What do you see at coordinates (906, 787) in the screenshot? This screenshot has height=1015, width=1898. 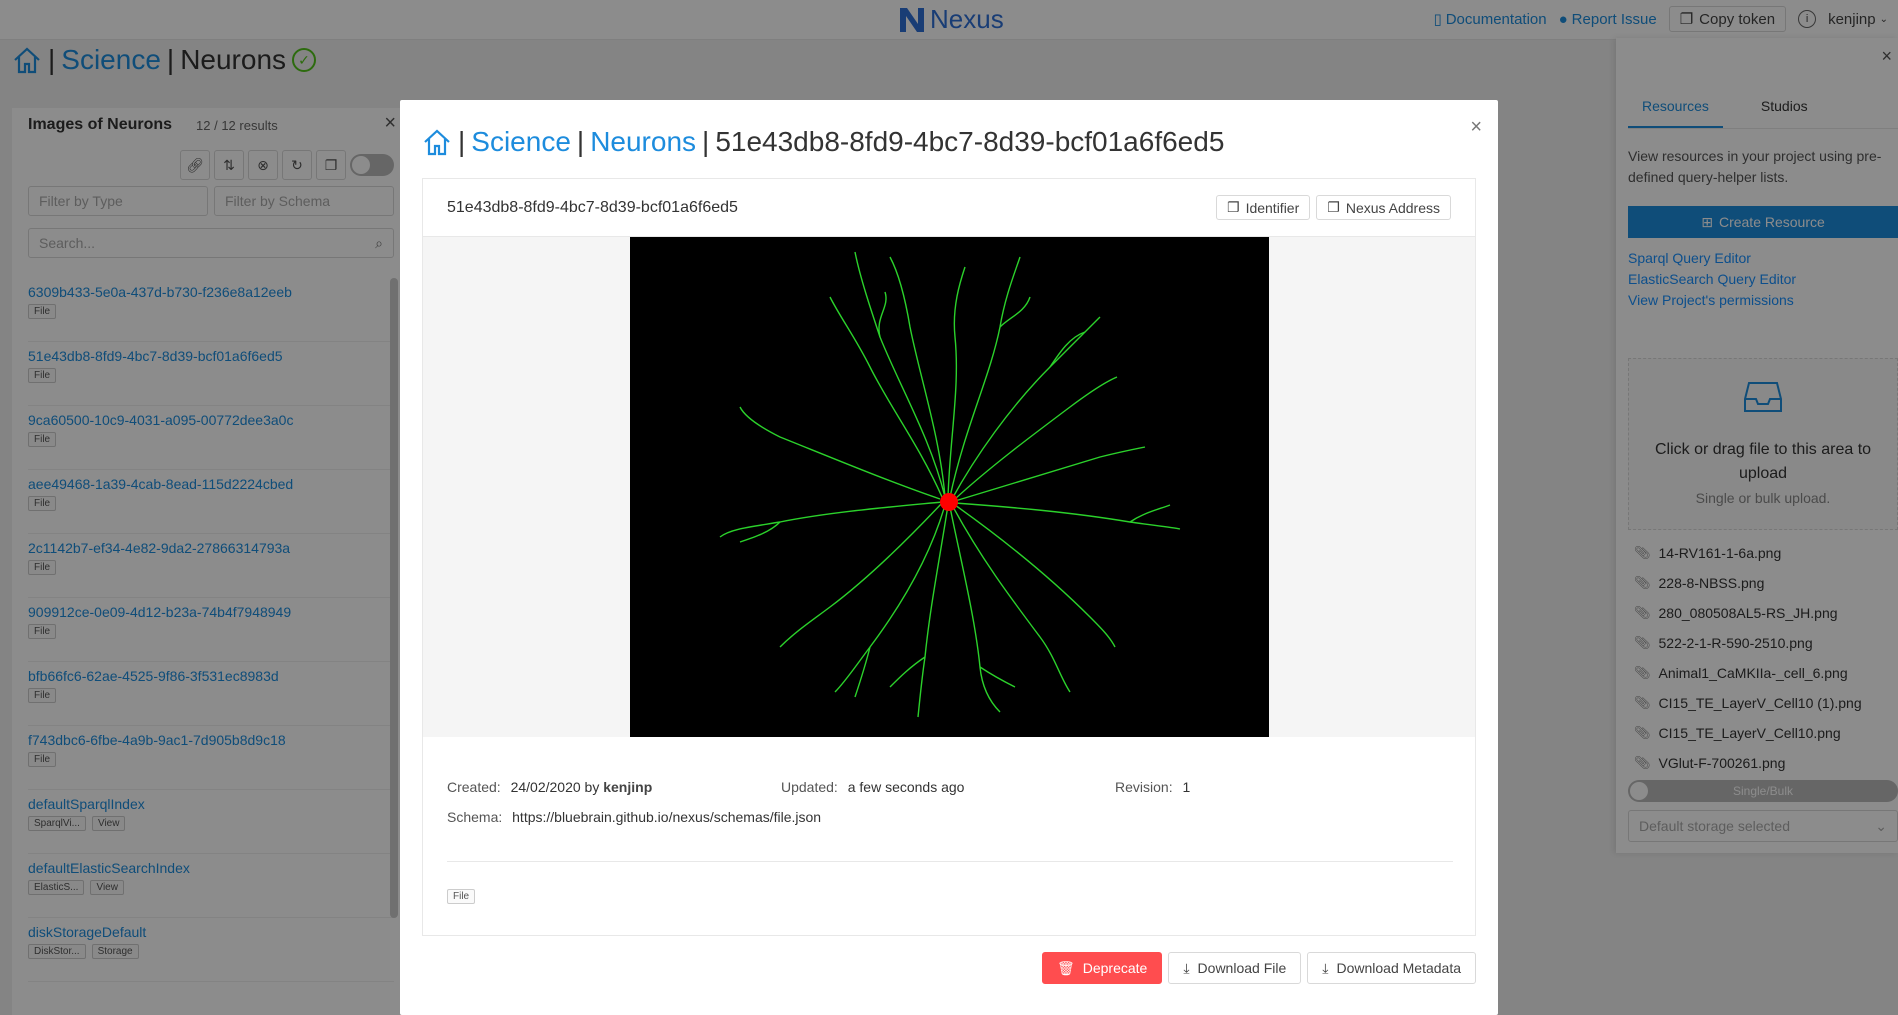 I see `updated-value: a few seconds ago` at bounding box center [906, 787].